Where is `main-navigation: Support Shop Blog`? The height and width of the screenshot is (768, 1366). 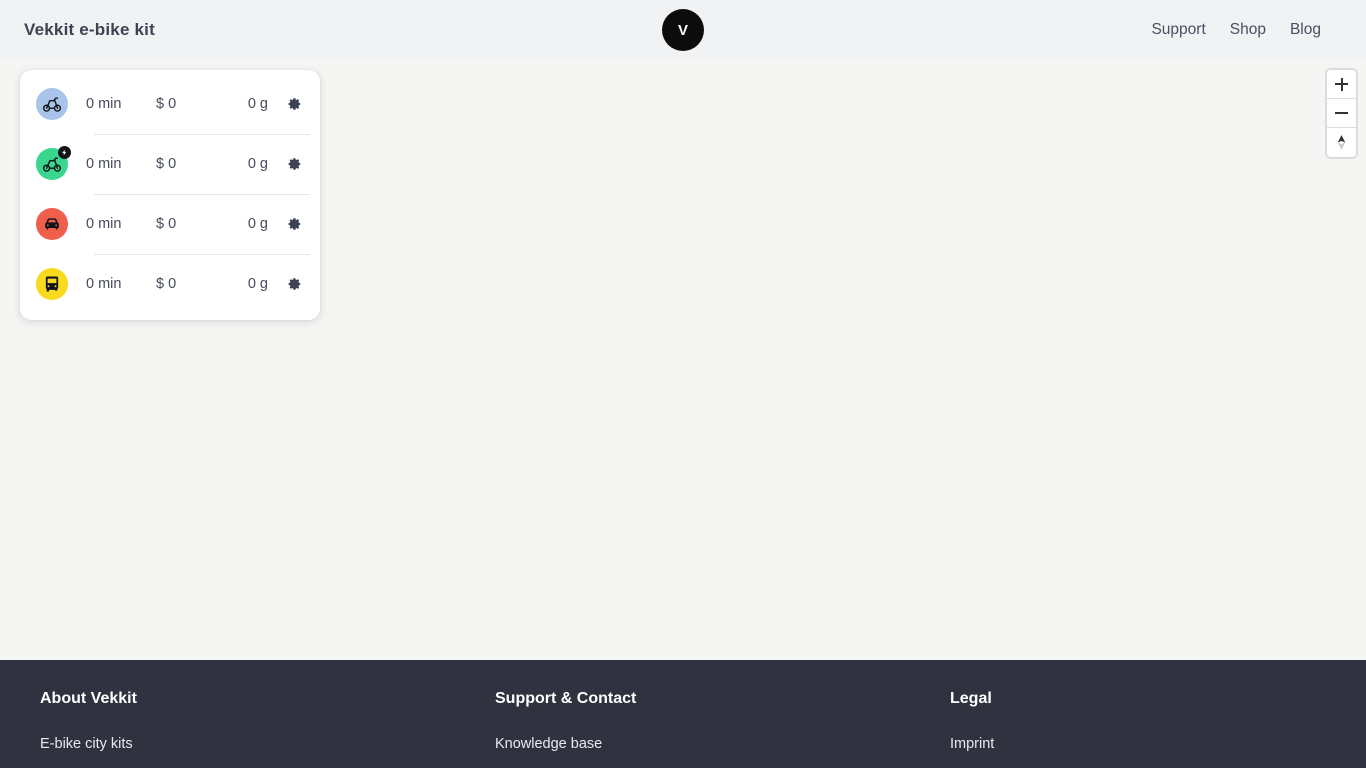 main-navigation: Support Shop Blog is located at coordinates (1236, 30).